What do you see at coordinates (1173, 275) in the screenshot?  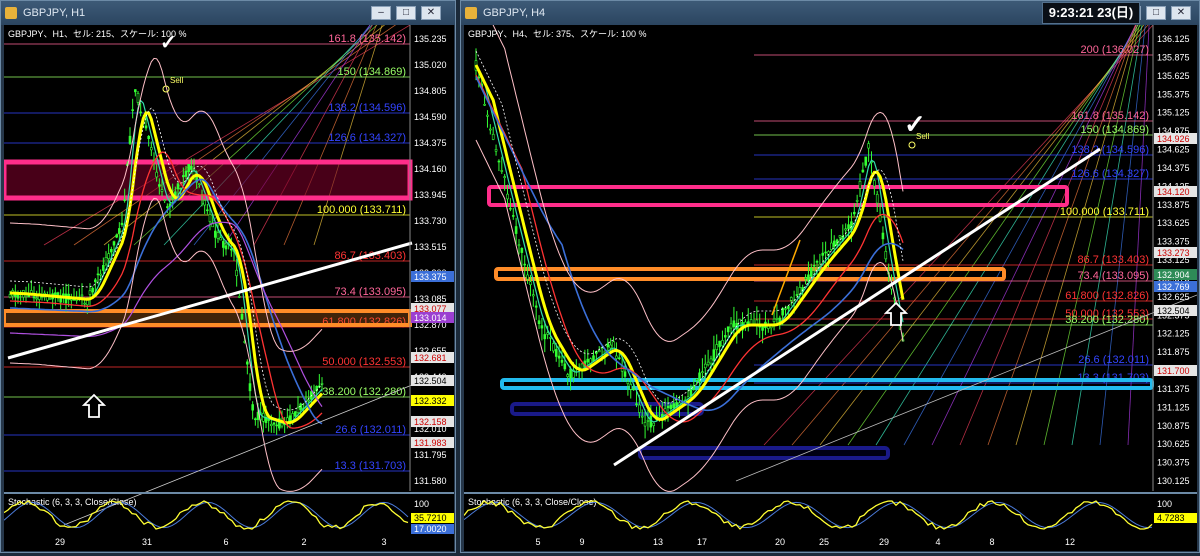 I see `price-tag-label: 132.904` at bounding box center [1173, 275].